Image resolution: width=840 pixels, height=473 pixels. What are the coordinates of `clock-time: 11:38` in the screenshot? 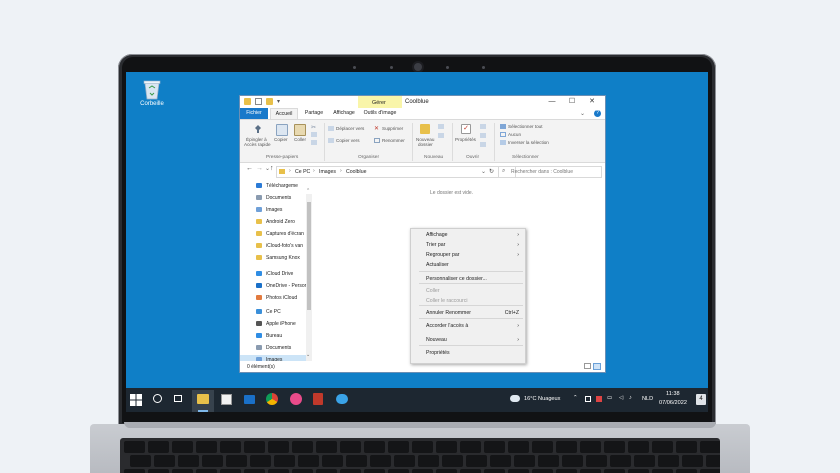 It's located at (673, 394).